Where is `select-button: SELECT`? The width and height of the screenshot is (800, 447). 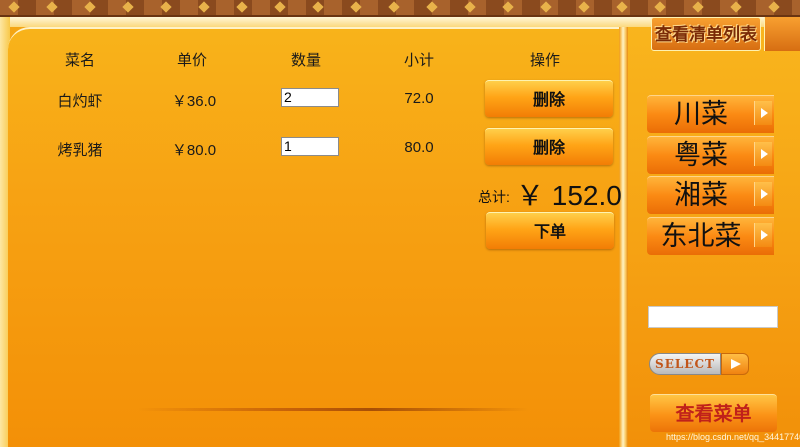 select-button: SELECT is located at coordinates (685, 364).